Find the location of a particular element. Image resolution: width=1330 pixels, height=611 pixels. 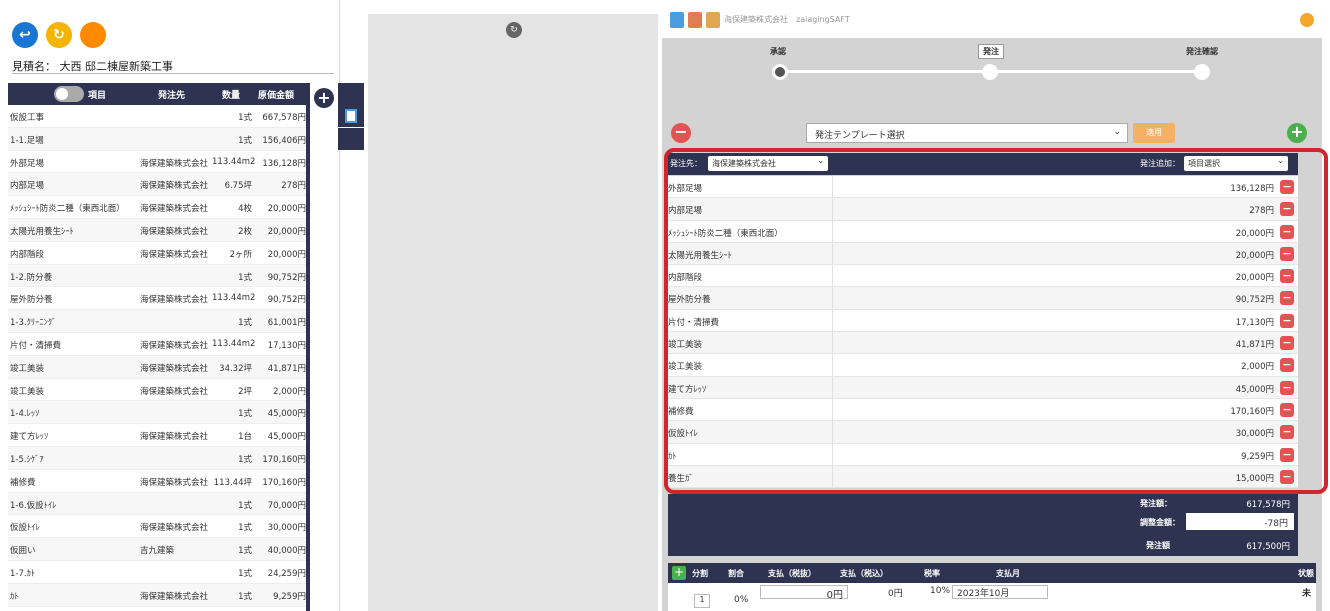

progress-label-3: 発注確認 is located at coordinates (1202, 51).